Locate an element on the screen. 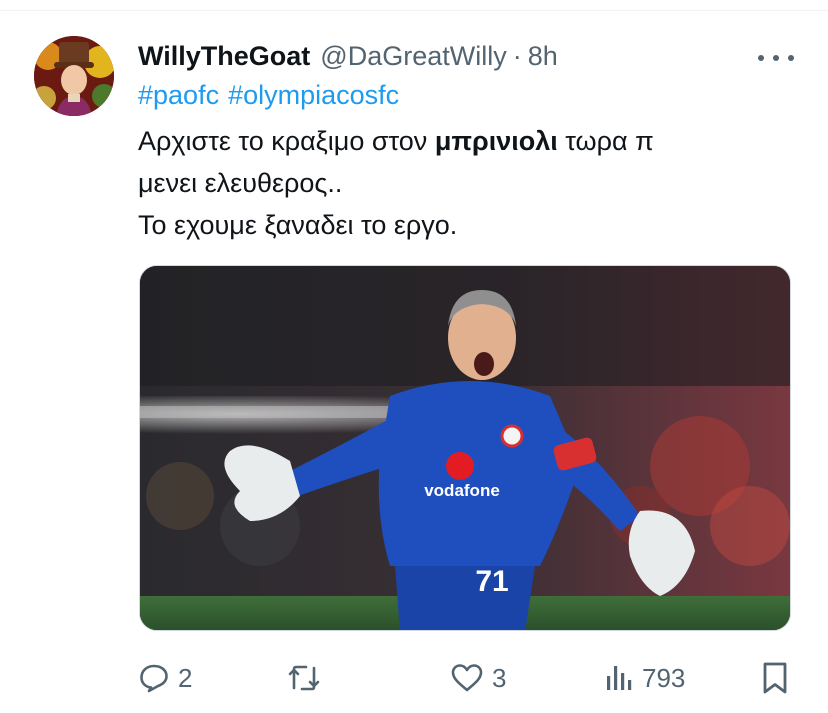 The width and height of the screenshot is (828, 713). views-icon is located at coordinates (619, 678).